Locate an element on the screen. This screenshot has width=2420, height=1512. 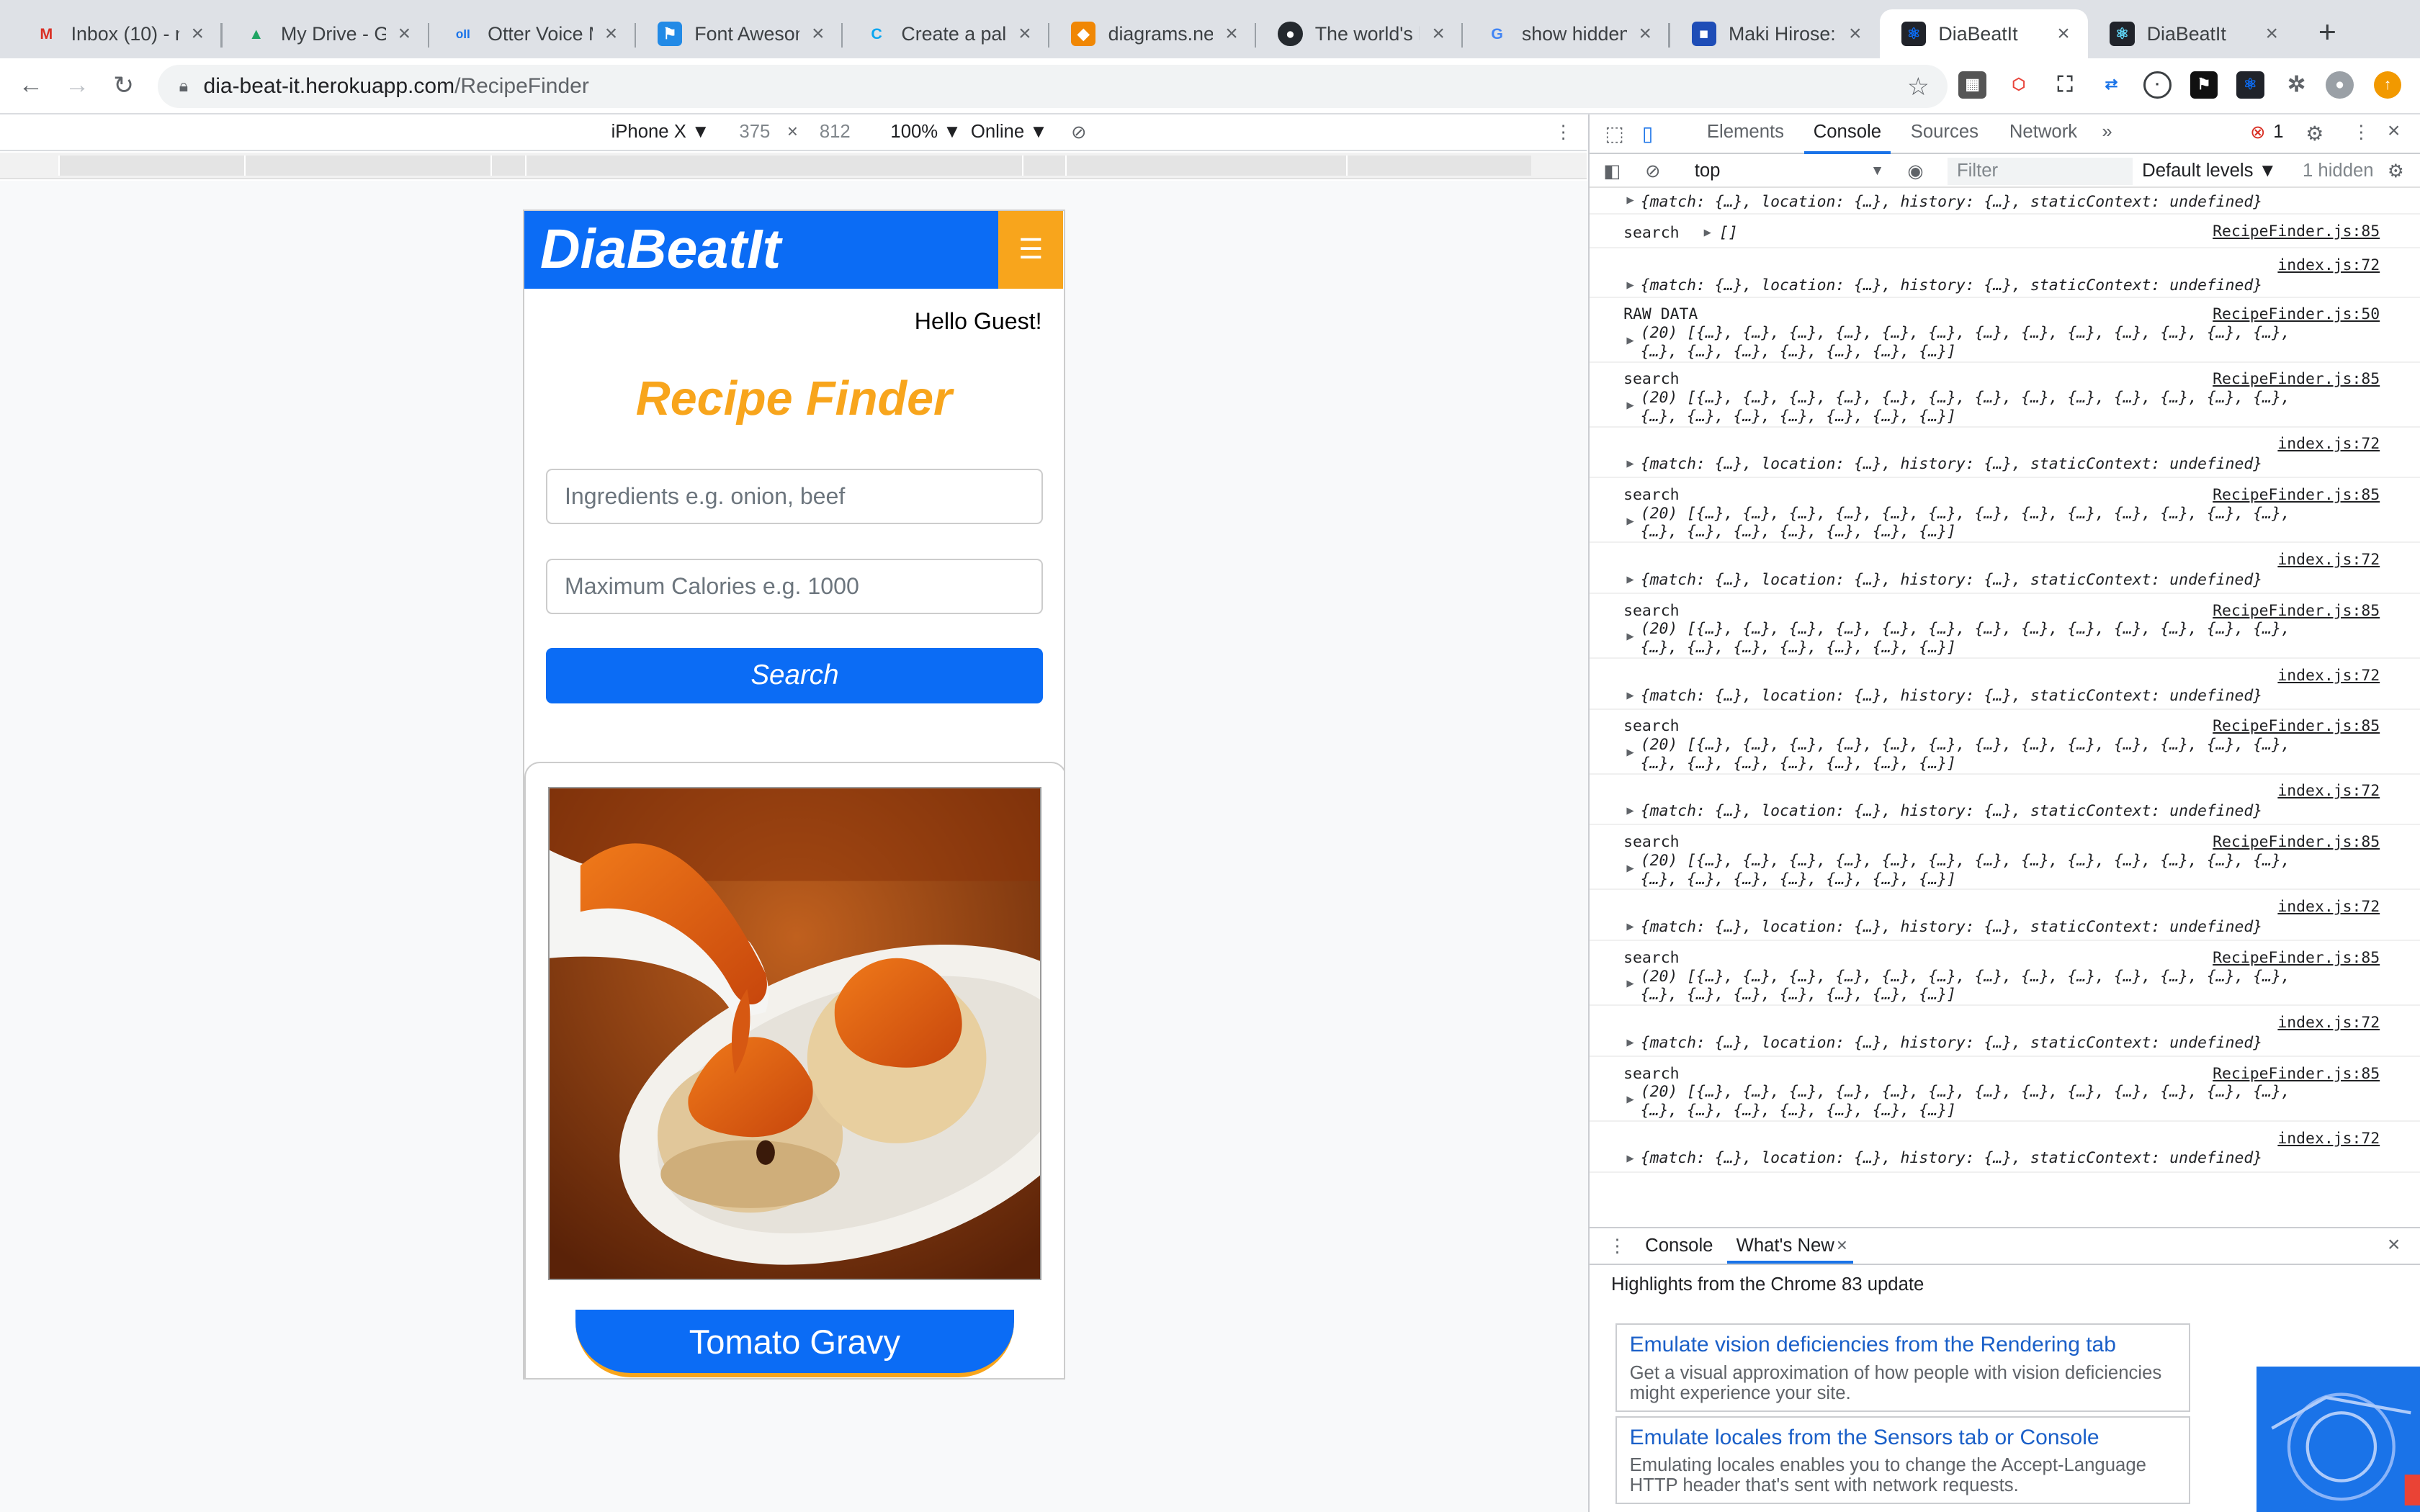
inspect-element-icon: ⬚ is located at coordinates (1614, 133).